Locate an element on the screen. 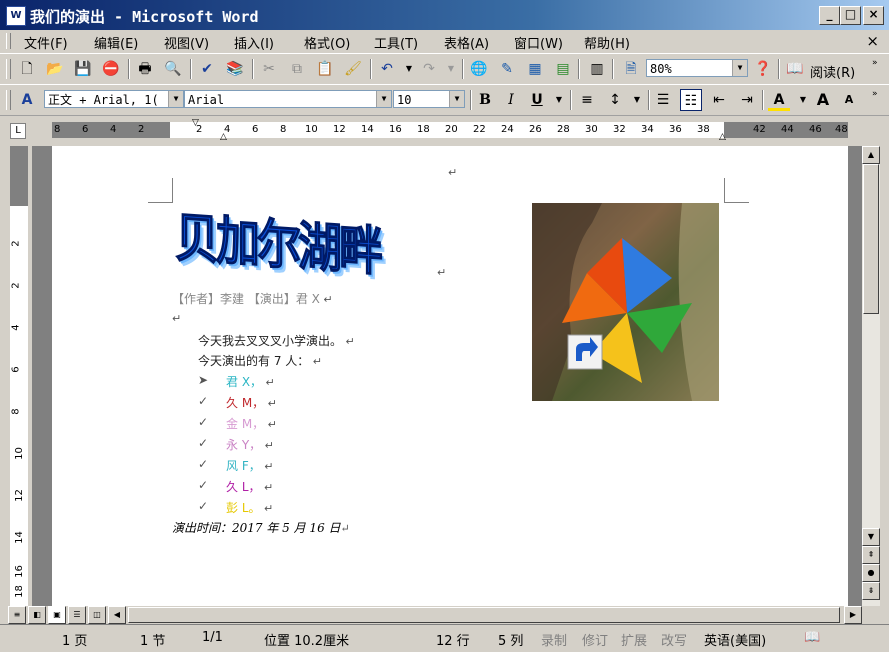 The image size is (889, 652). scroll-left-icon: ◀ is located at coordinates (117, 615).